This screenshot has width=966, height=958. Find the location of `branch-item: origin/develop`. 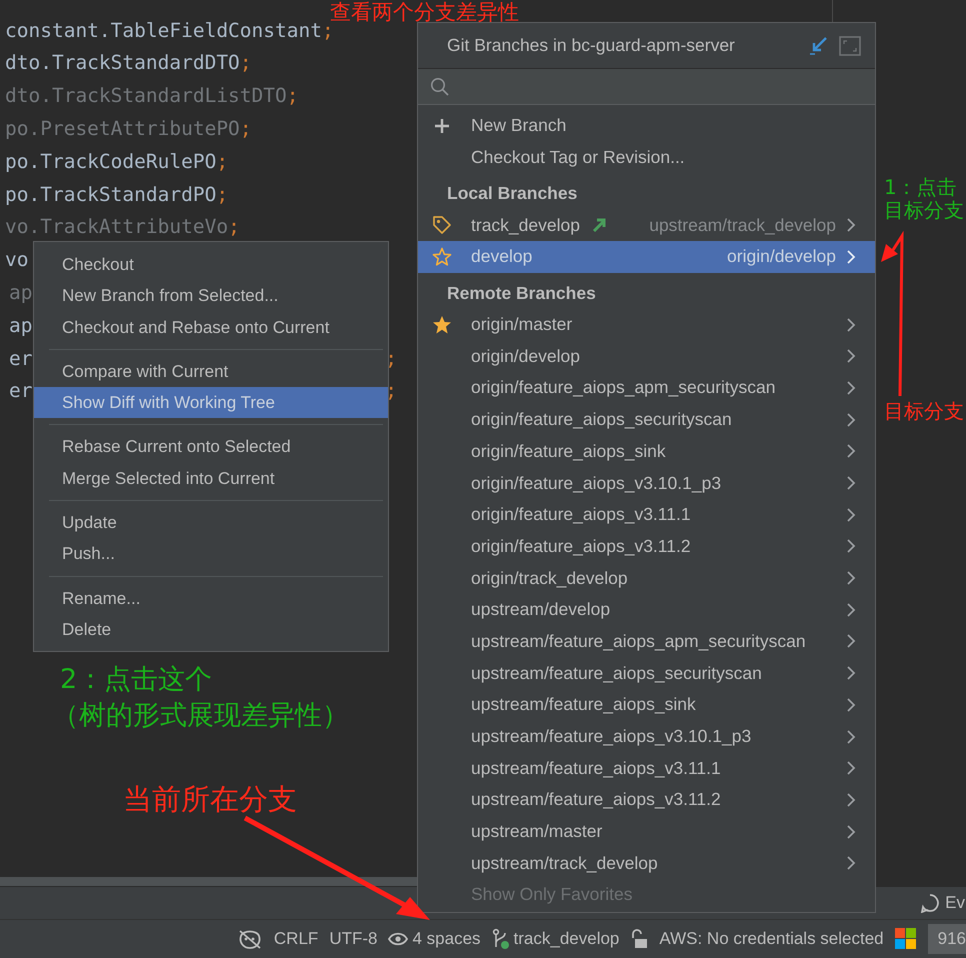

branch-item: origin/develop is located at coordinates (646, 356).